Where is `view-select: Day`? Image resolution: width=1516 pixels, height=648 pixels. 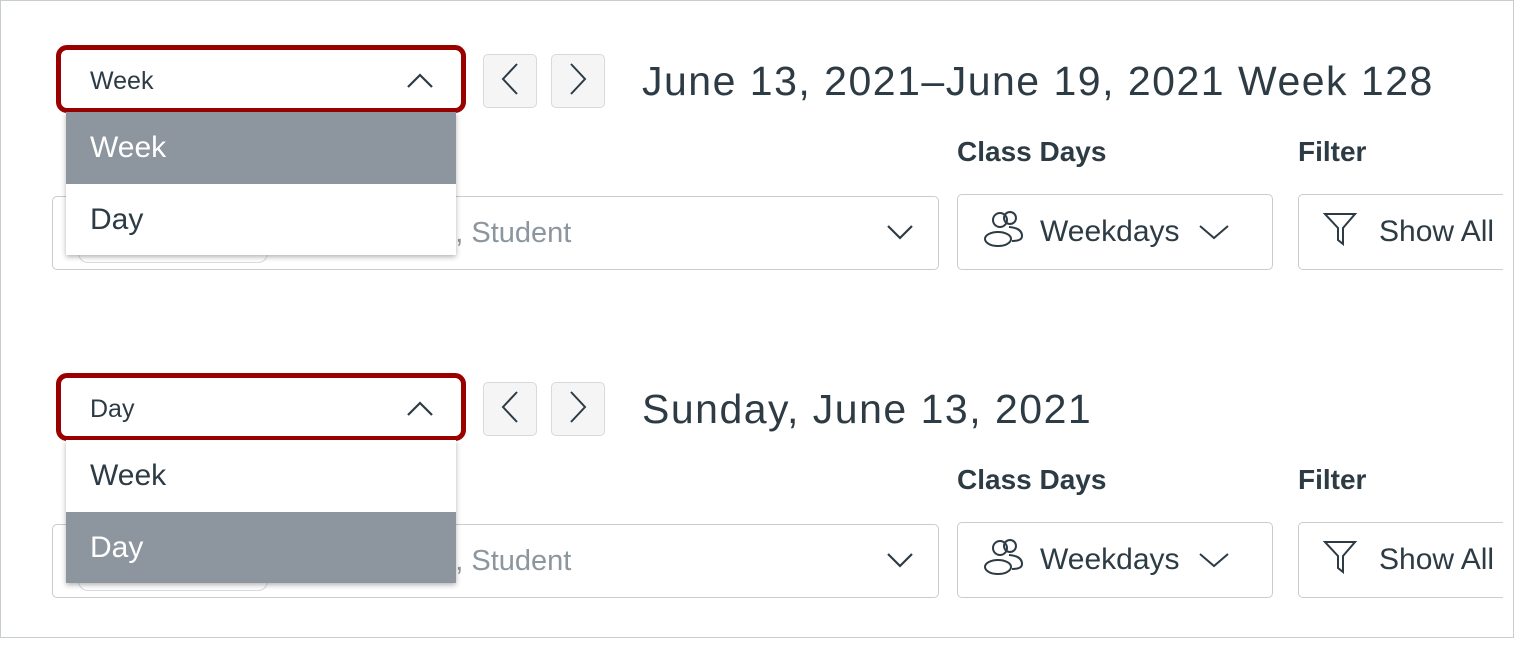
view-select: Day is located at coordinates (262, 409).